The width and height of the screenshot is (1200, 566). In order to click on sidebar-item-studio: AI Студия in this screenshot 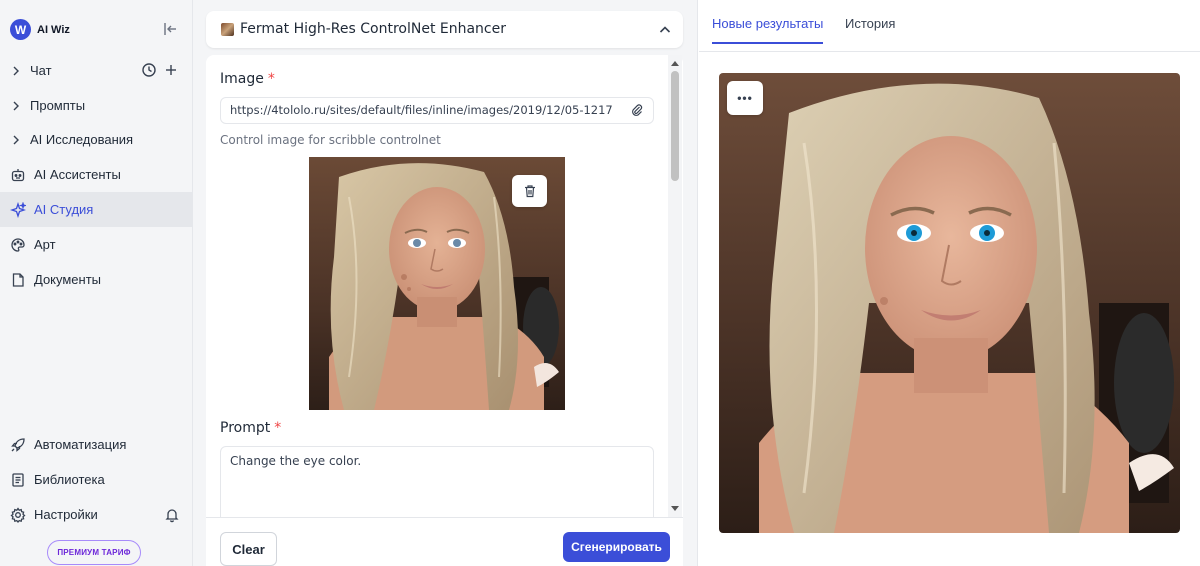, I will do `click(96, 209)`.